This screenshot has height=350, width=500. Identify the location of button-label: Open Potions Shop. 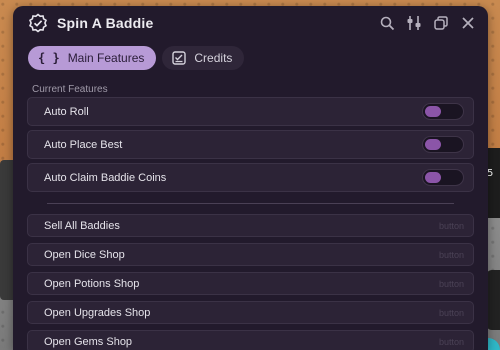
(92, 283).